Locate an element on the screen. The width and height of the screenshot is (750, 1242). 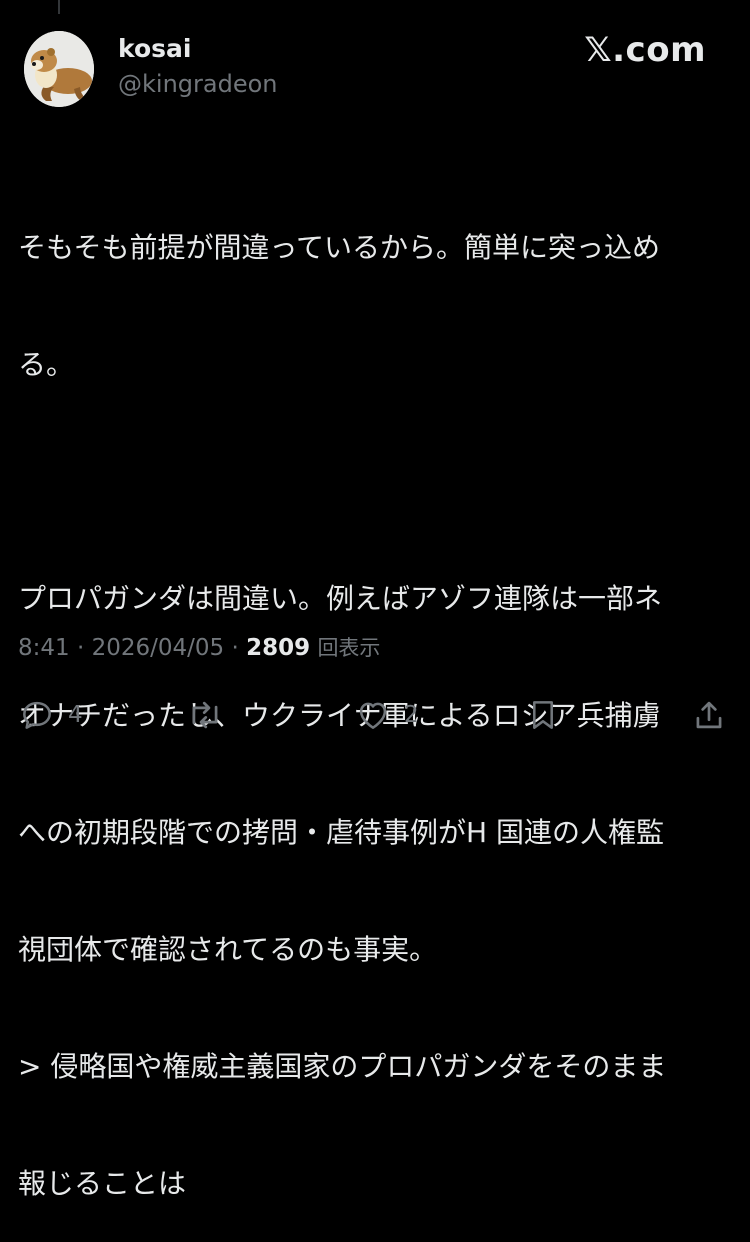
retweet-button is located at coordinates (211, 715).